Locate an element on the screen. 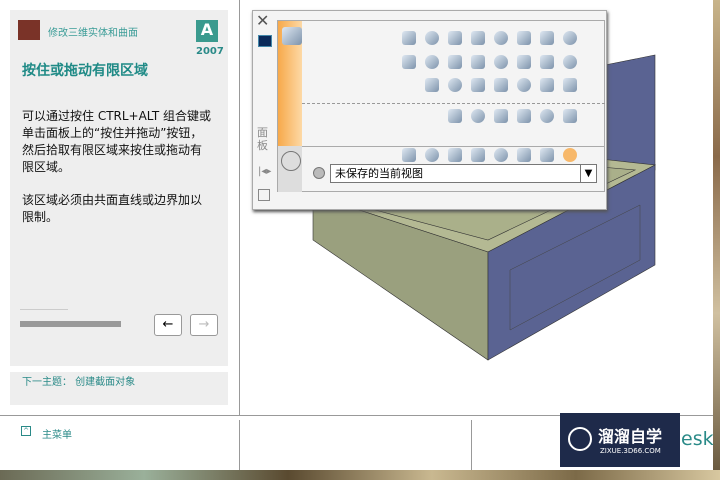  autodesk-partial-text: esk is located at coordinates (697, 439).